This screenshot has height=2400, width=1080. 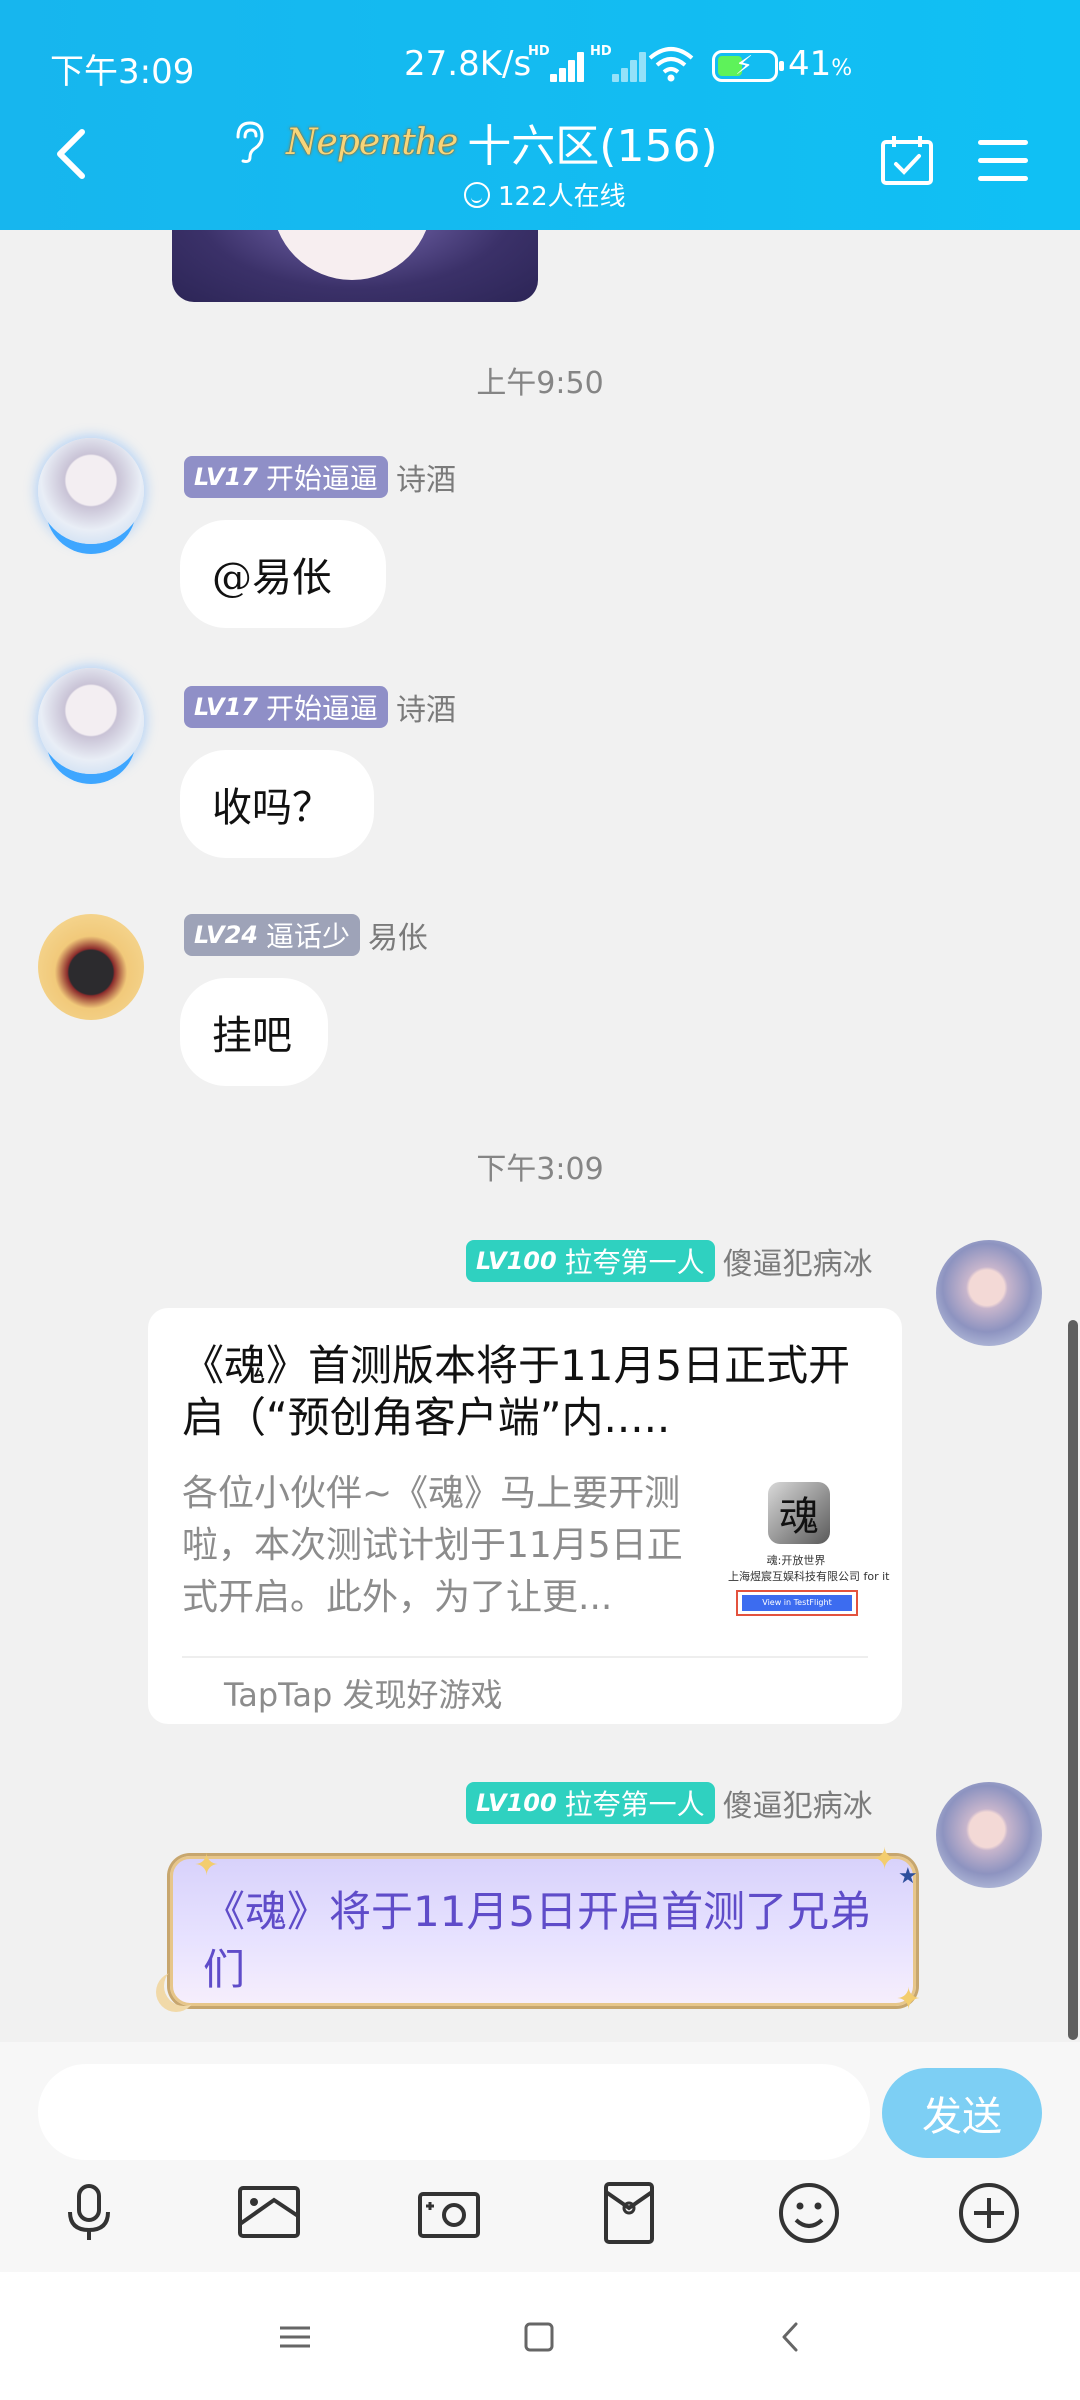 What do you see at coordinates (372, 142) in the screenshot?
I see `group-logo: Nepenthe` at bounding box center [372, 142].